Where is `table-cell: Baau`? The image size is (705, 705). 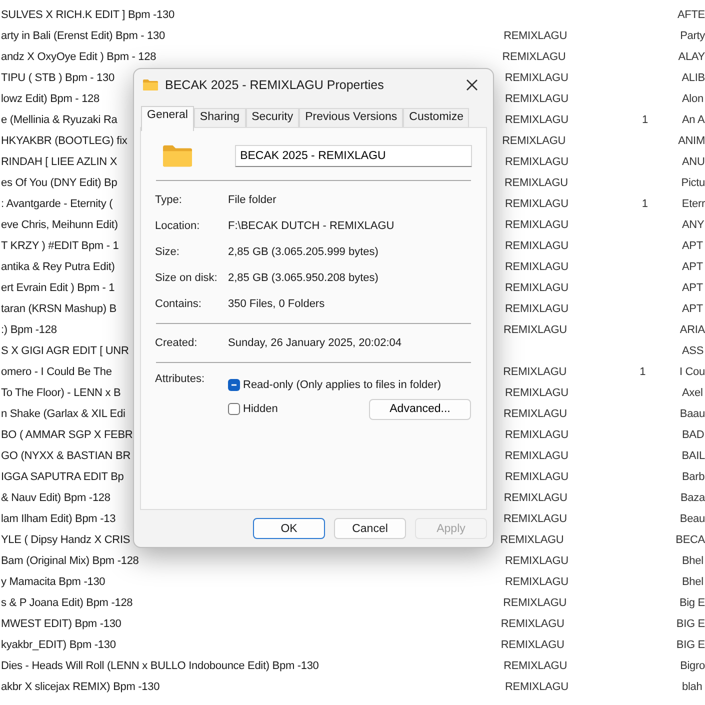
table-cell: Baau is located at coordinates (692, 414).